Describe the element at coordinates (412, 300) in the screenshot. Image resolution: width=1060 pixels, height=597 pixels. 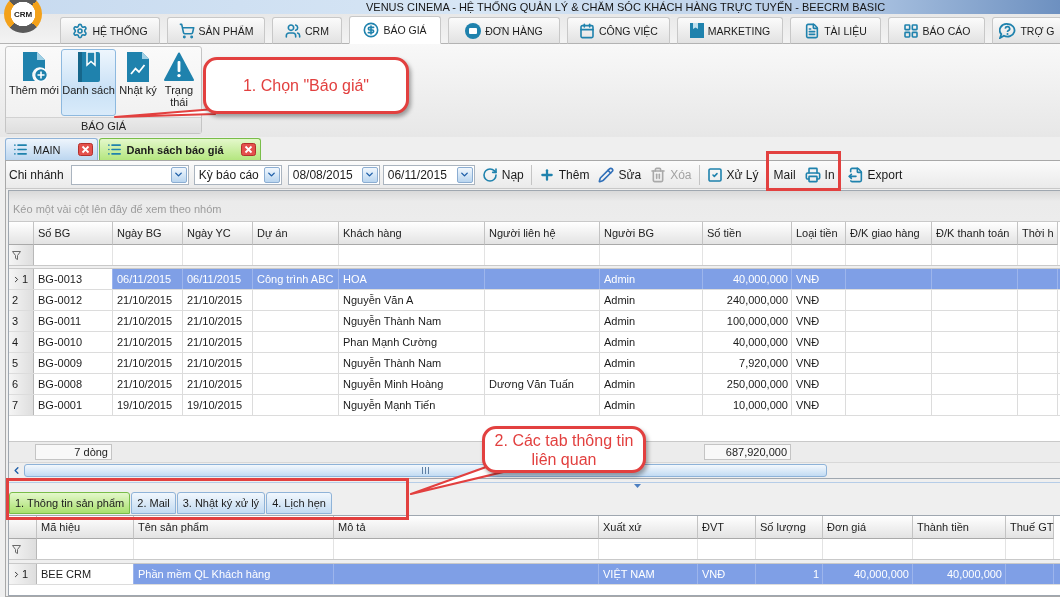
I see `table-cell: Nguyễn Văn A` at that location.